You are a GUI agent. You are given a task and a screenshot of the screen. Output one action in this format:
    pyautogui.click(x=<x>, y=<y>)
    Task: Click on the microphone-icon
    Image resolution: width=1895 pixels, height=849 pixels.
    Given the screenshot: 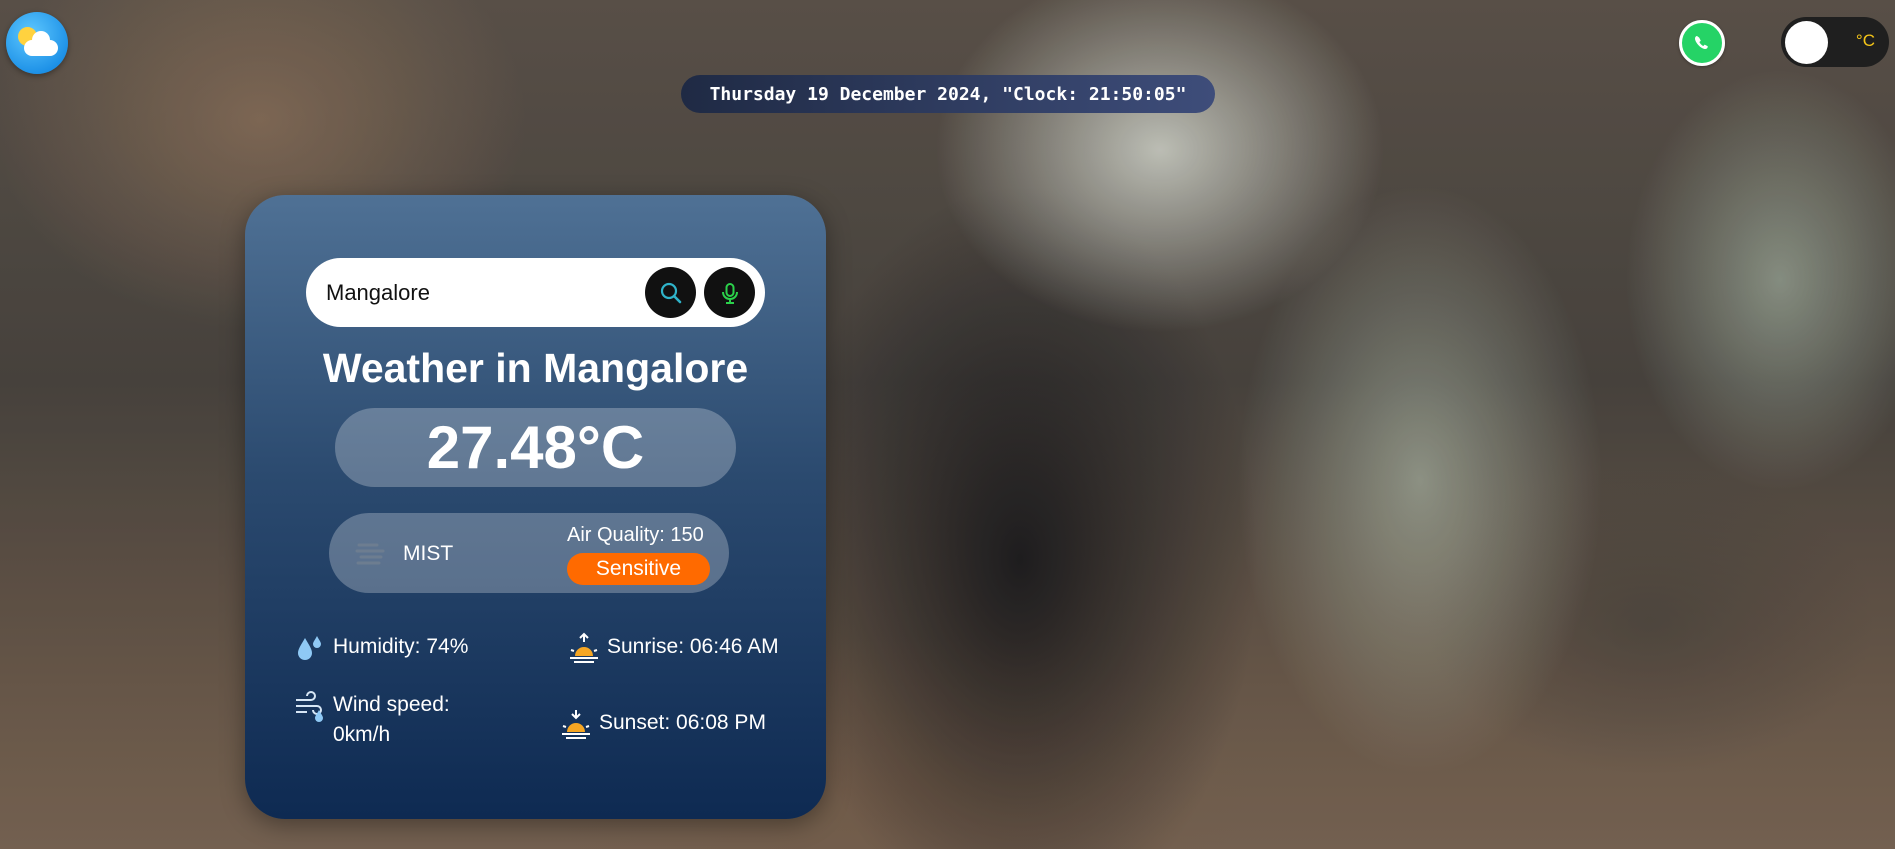 What is the action you would take?
    pyautogui.click(x=729, y=293)
    